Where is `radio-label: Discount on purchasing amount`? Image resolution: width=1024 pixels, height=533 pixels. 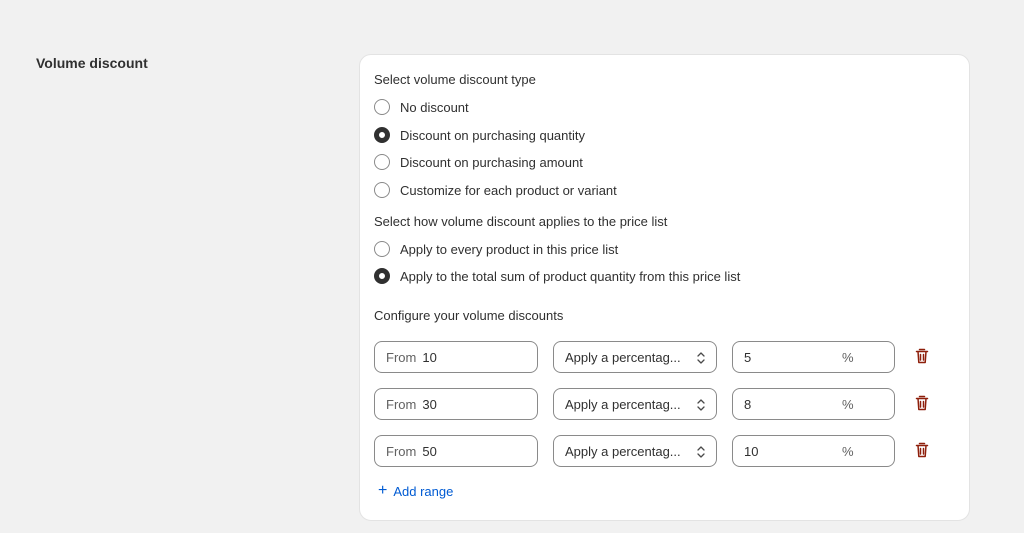
radio-label: Discount on purchasing amount is located at coordinates (491, 162).